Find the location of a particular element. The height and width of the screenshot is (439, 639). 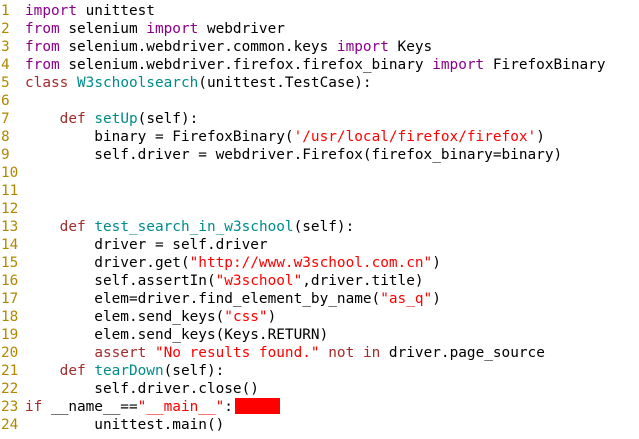

code-token: selenium.webdriver.common.keys is located at coordinates (198, 47).